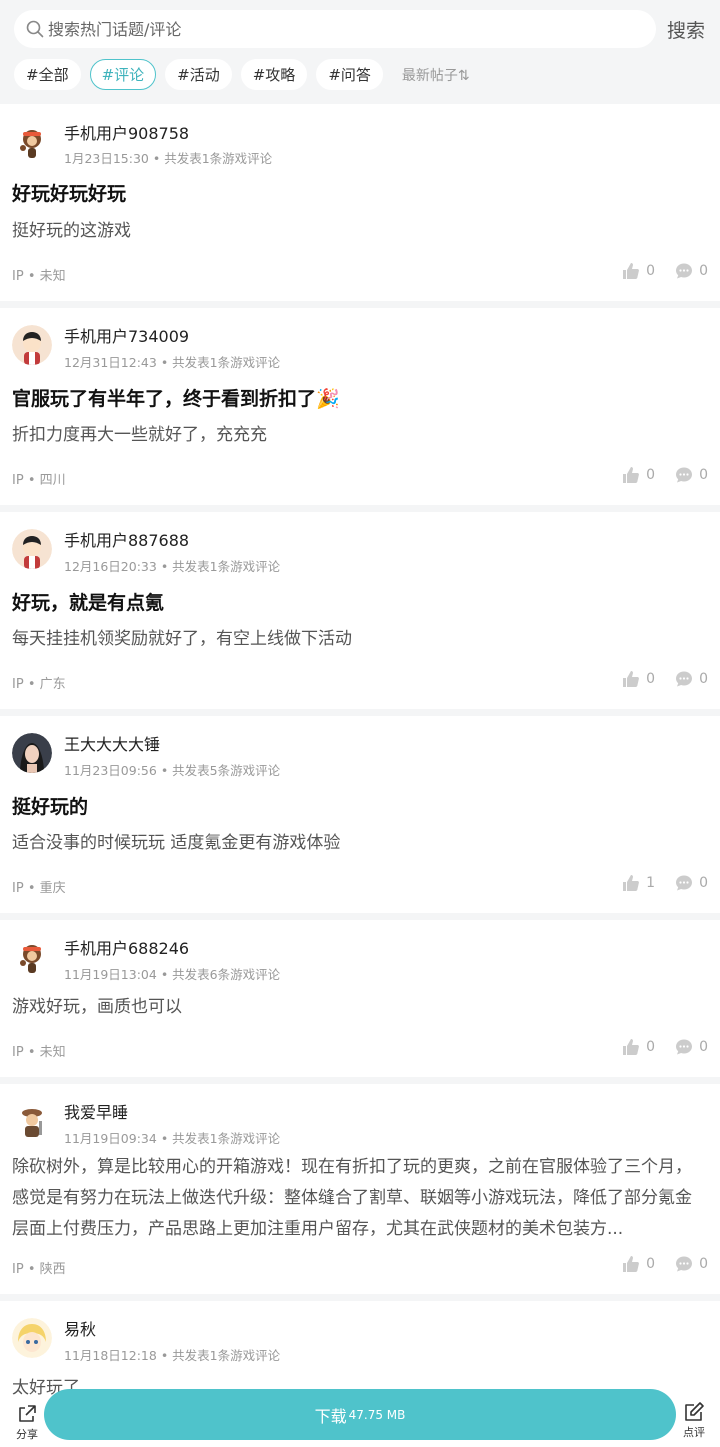 This screenshot has width=720, height=1447. Describe the element at coordinates (182, 639) in the screenshot. I see `post-content: 每天挂挂机领奖励就好了，有空上线做下活动` at that location.